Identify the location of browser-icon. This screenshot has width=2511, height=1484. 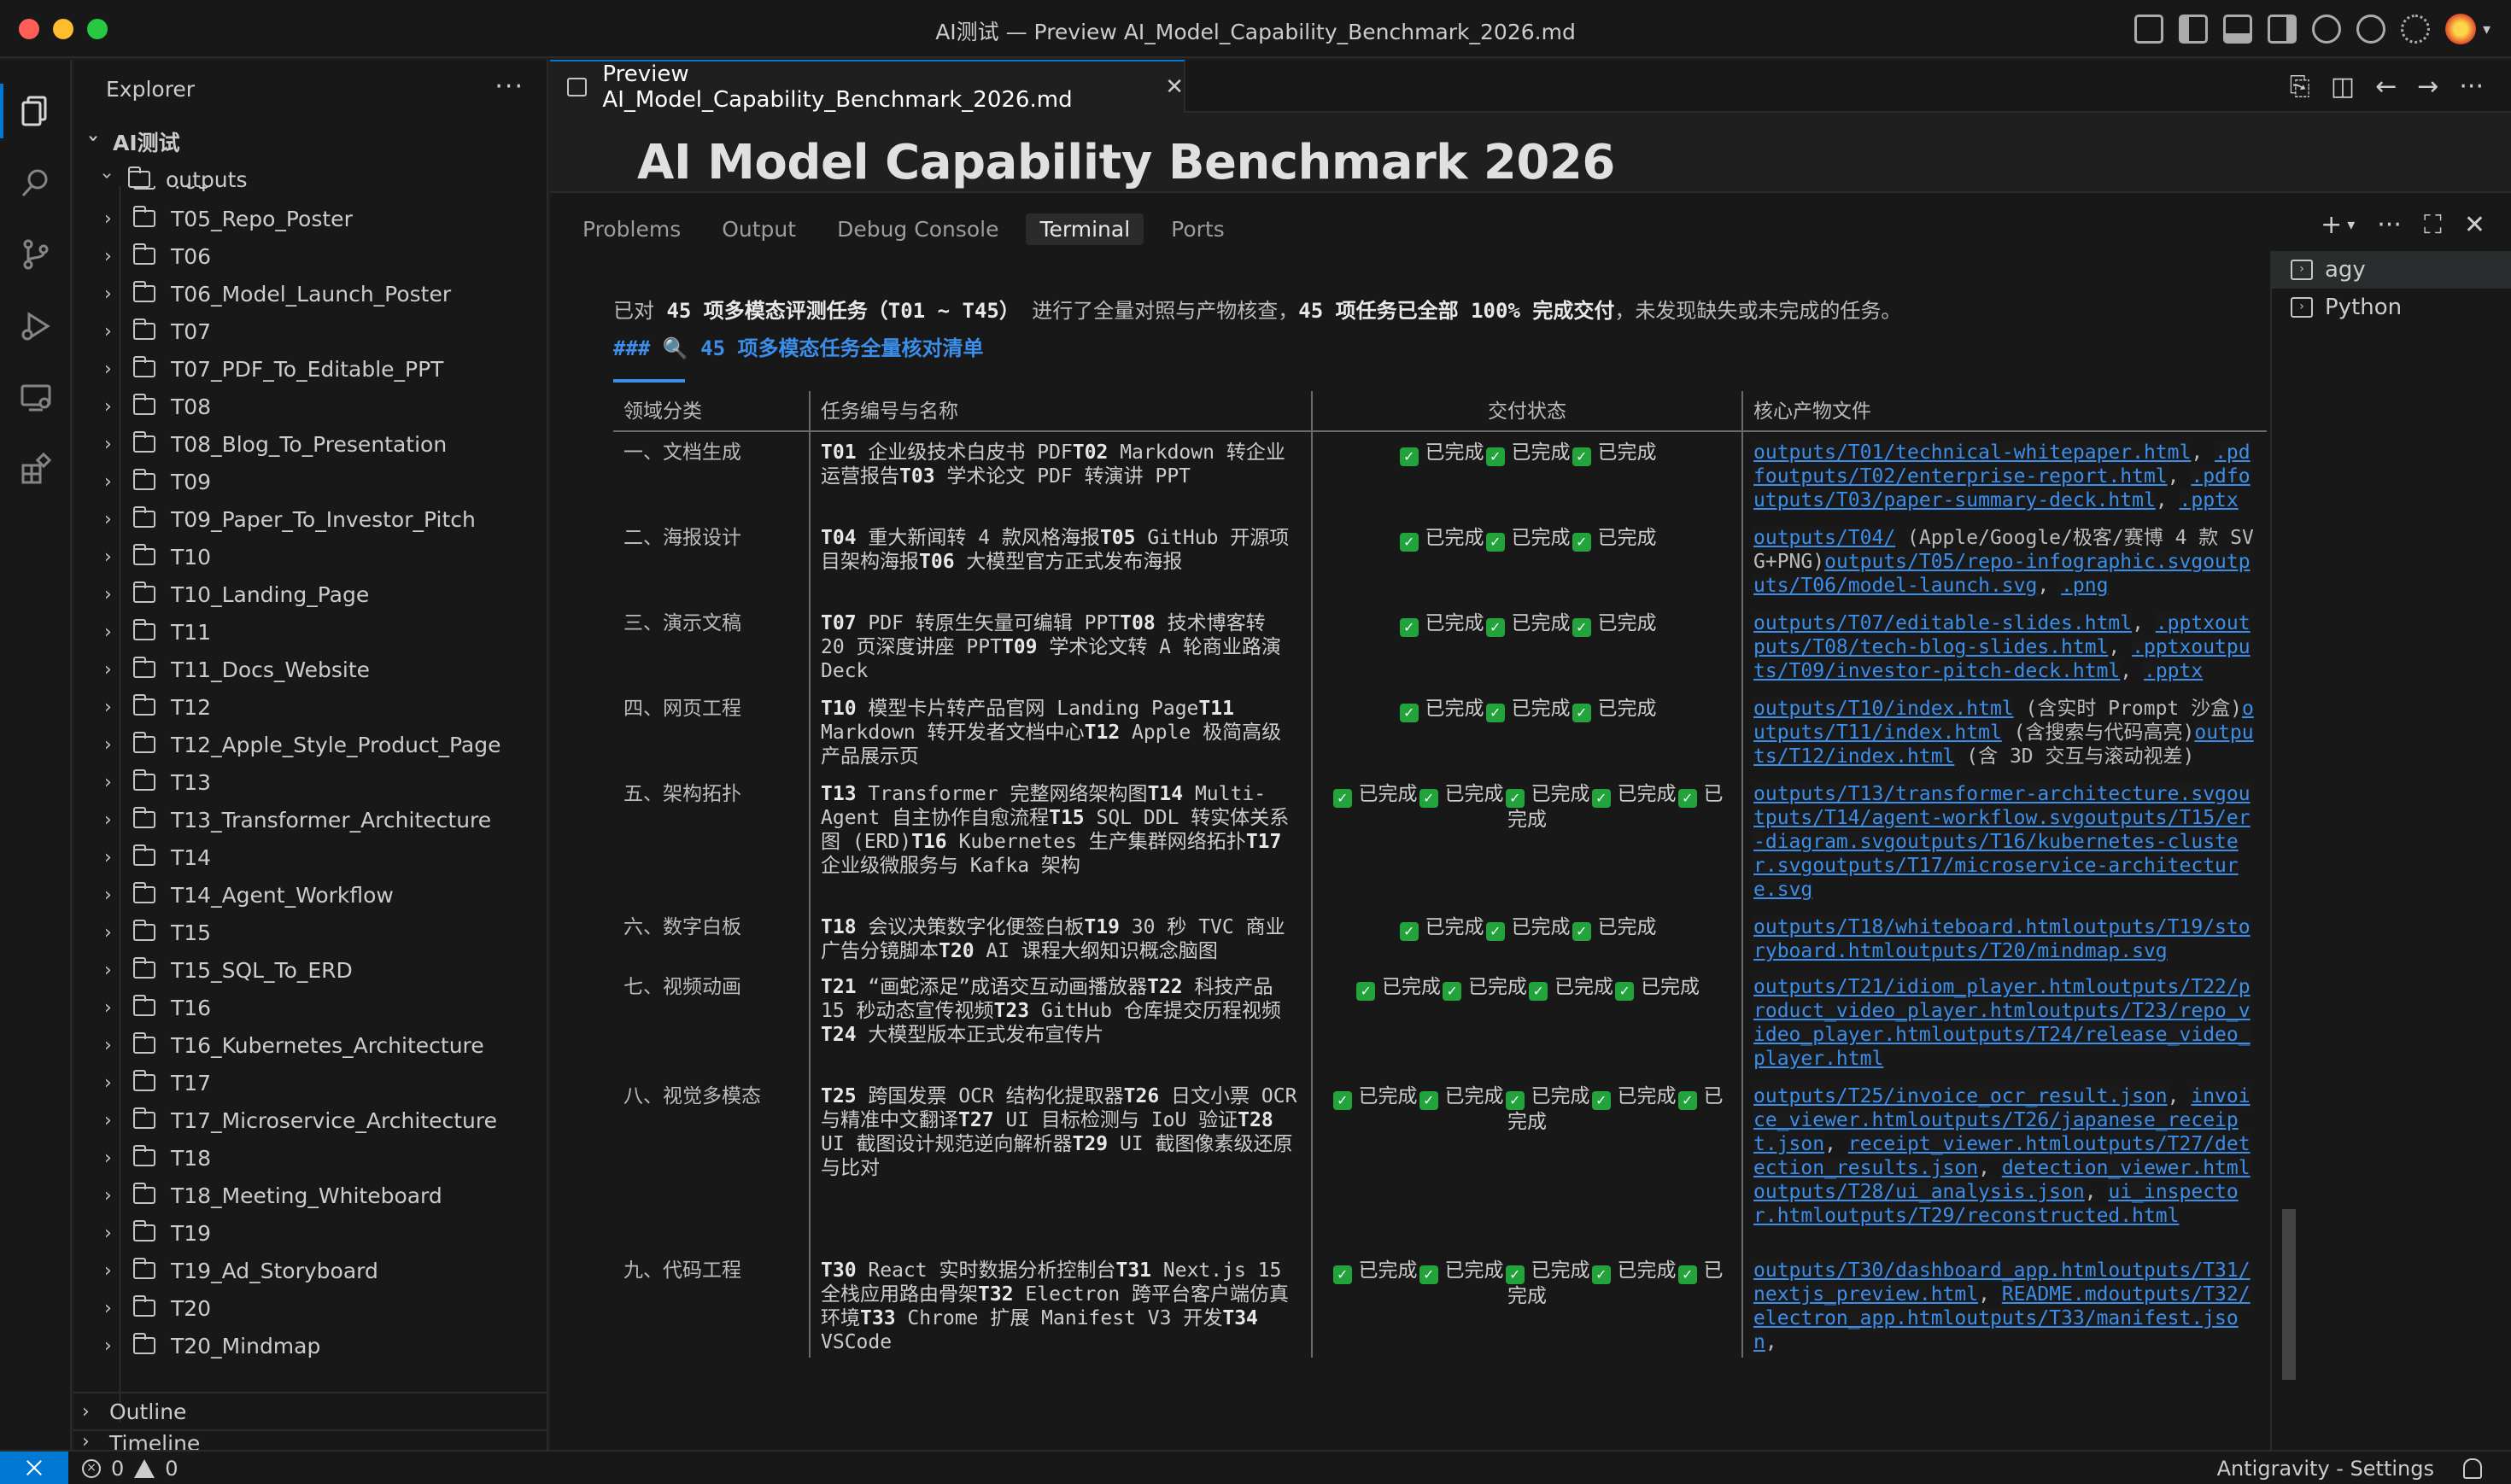
(2370, 30).